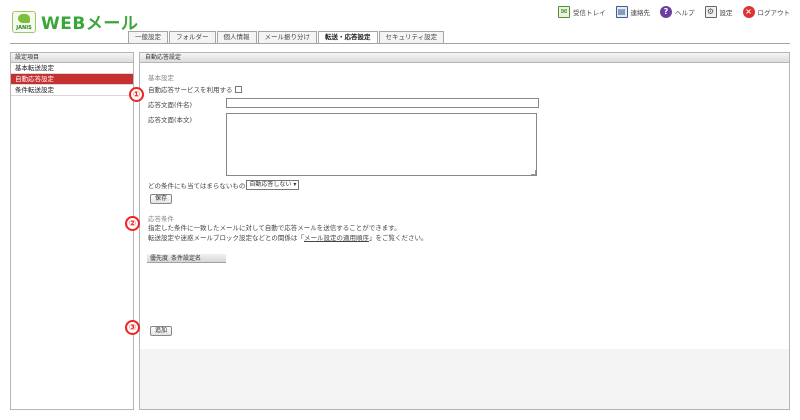 The width and height of the screenshot is (800, 420). Describe the element at coordinates (382, 103) in the screenshot. I see `subject-input` at that location.